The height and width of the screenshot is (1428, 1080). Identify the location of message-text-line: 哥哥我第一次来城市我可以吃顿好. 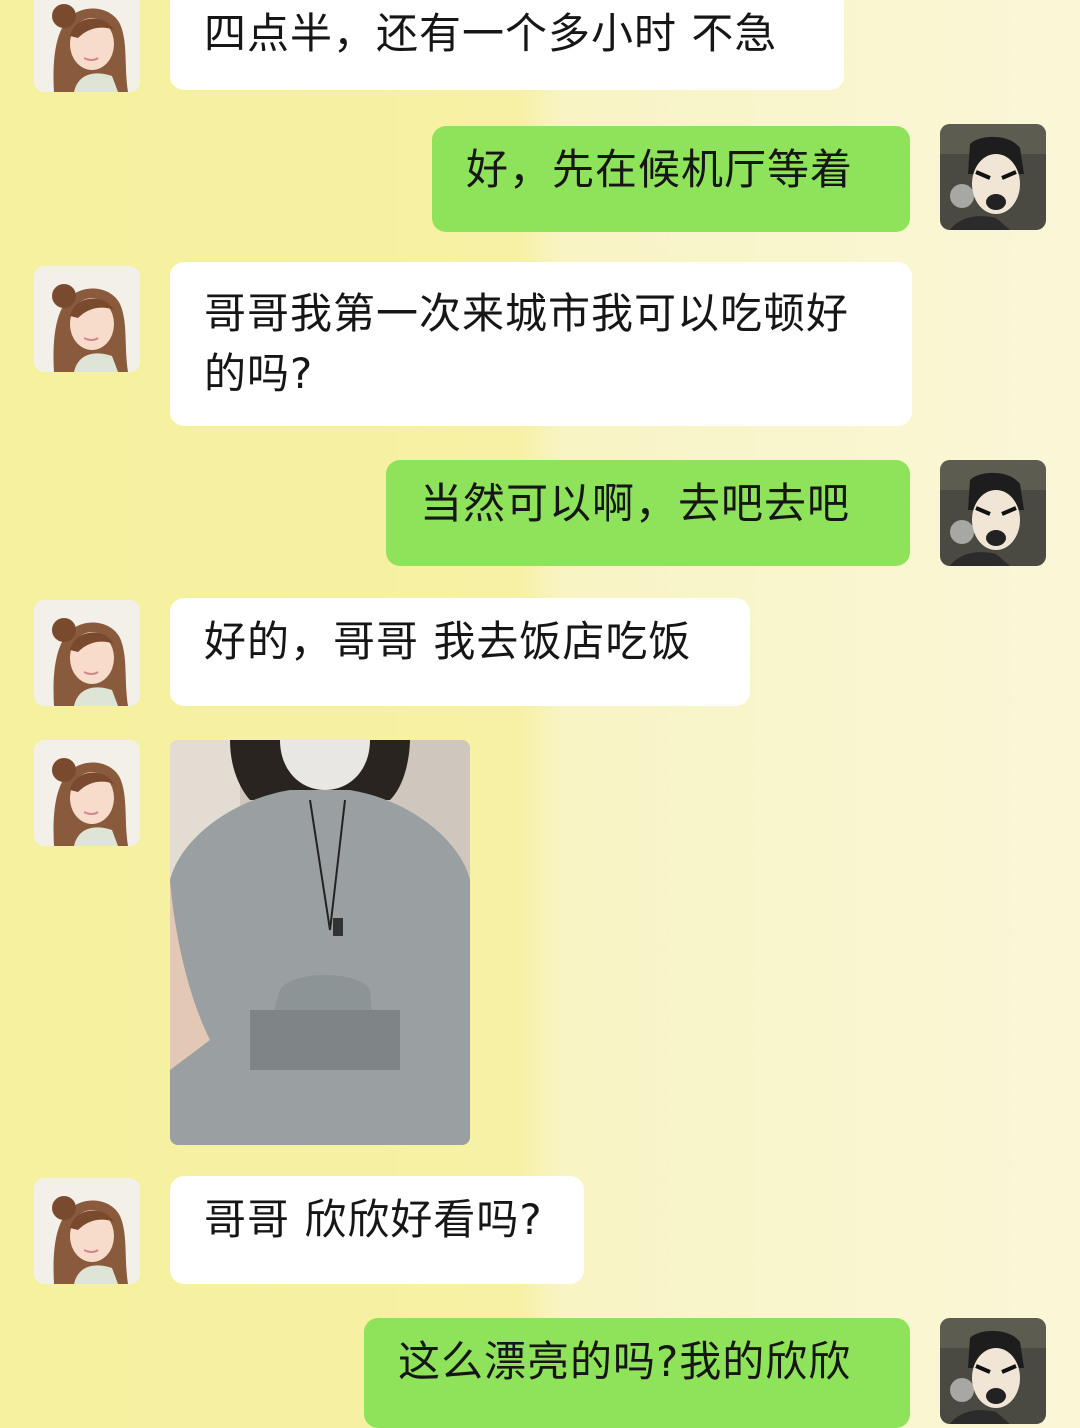
(527, 313).